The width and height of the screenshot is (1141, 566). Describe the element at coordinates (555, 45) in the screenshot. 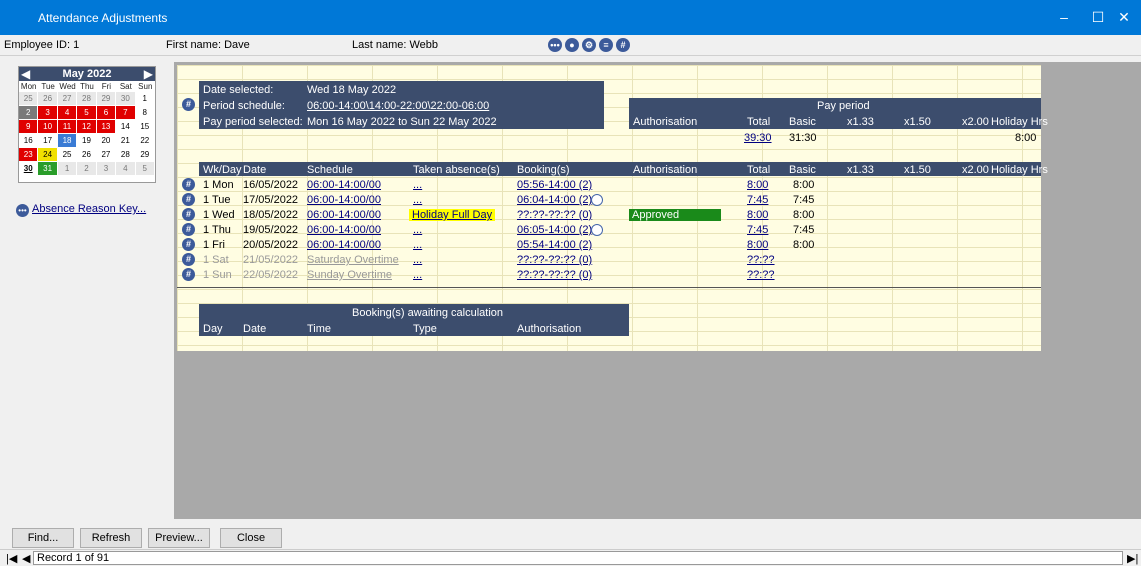

I see `more-icon: •••` at that location.